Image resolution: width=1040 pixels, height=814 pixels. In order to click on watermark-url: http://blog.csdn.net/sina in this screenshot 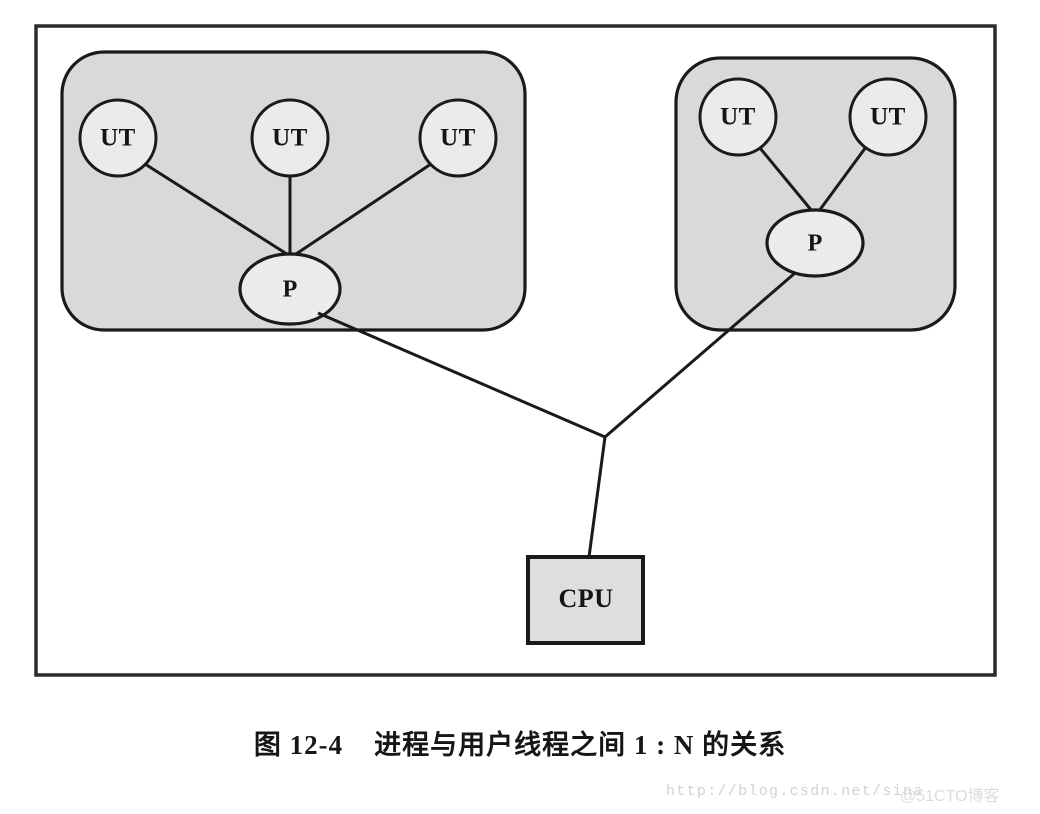, I will do `click(795, 791)`.